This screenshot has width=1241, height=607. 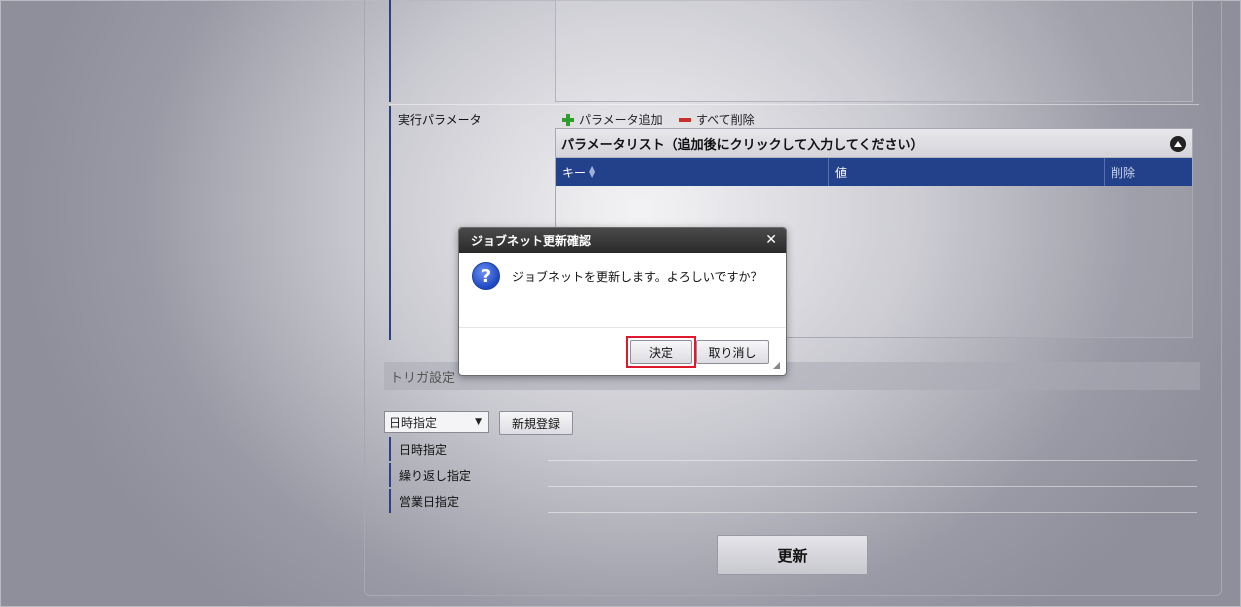 What do you see at coordinates (692, 172) in the screenshot?
I see `column-key: キー ▲ ▼` at bounding box center [692, 172].